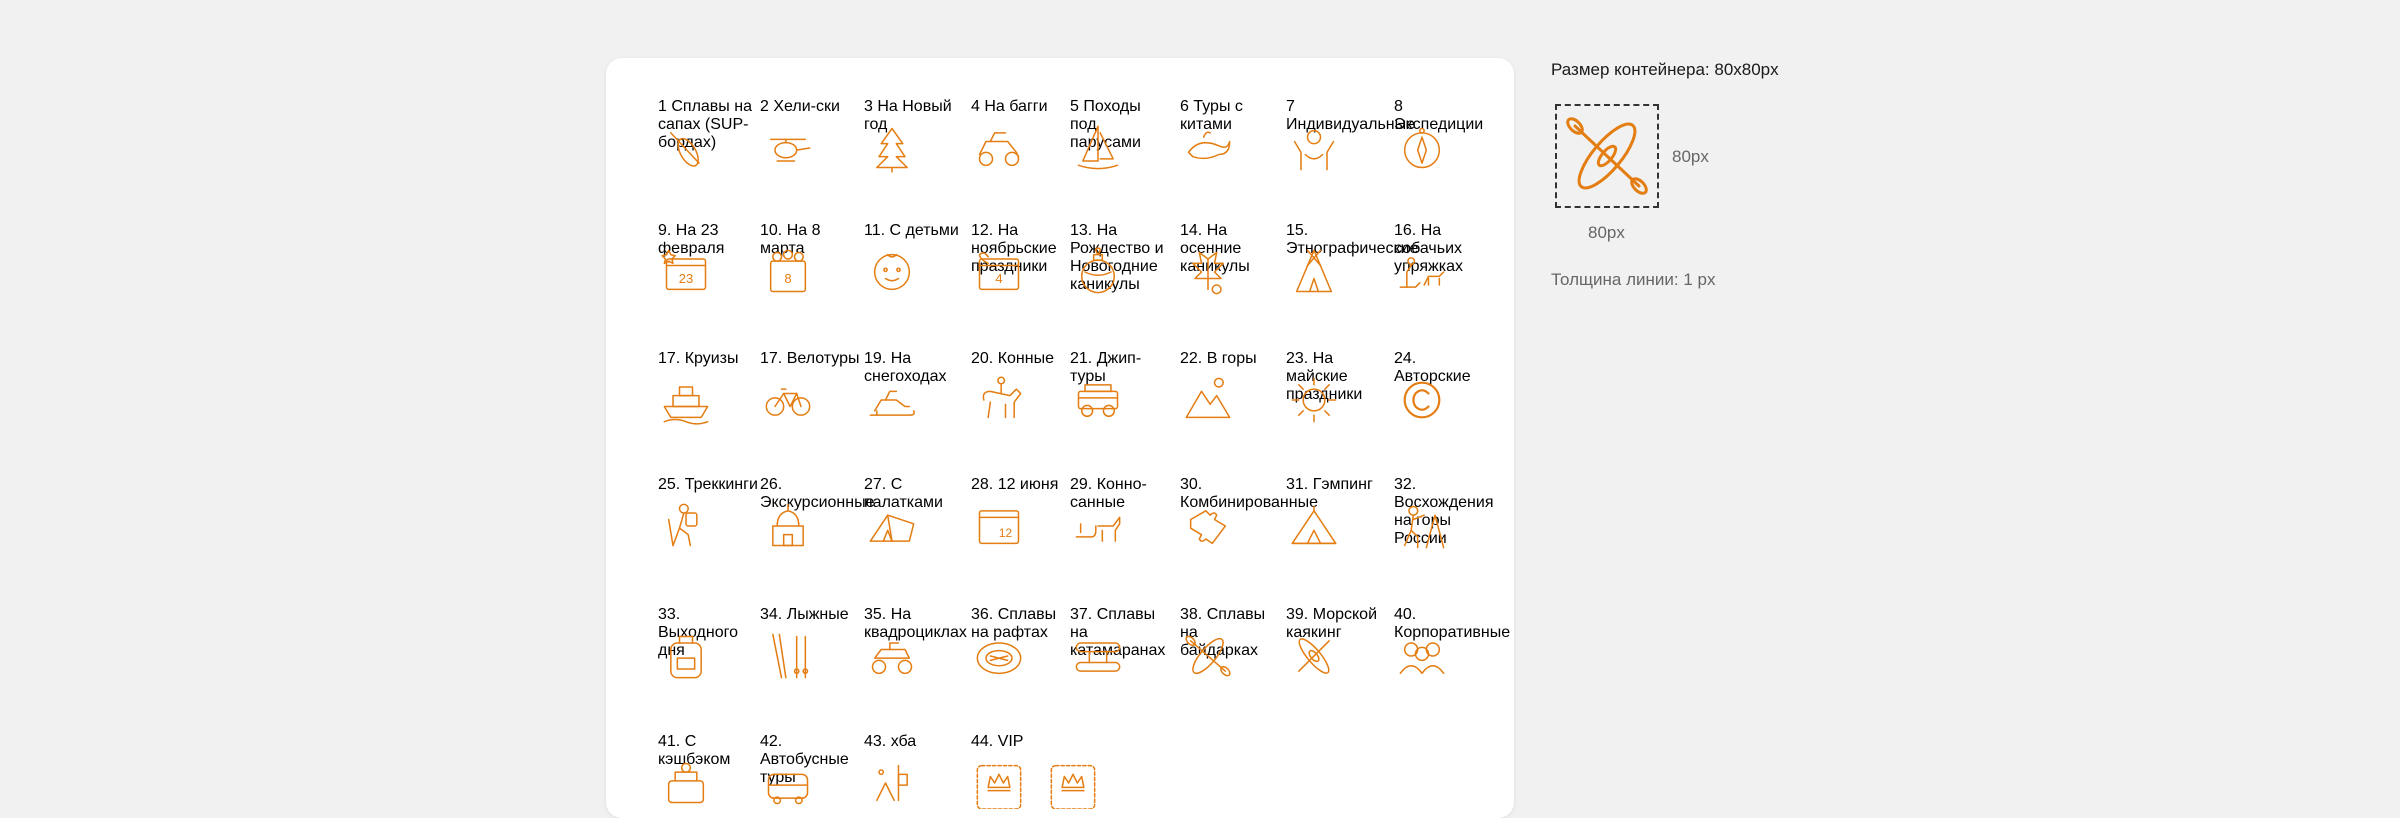 The width and height of the screenshot is (2400, 818). I want to click on glamping-tent-icon, so click(1314, 525).